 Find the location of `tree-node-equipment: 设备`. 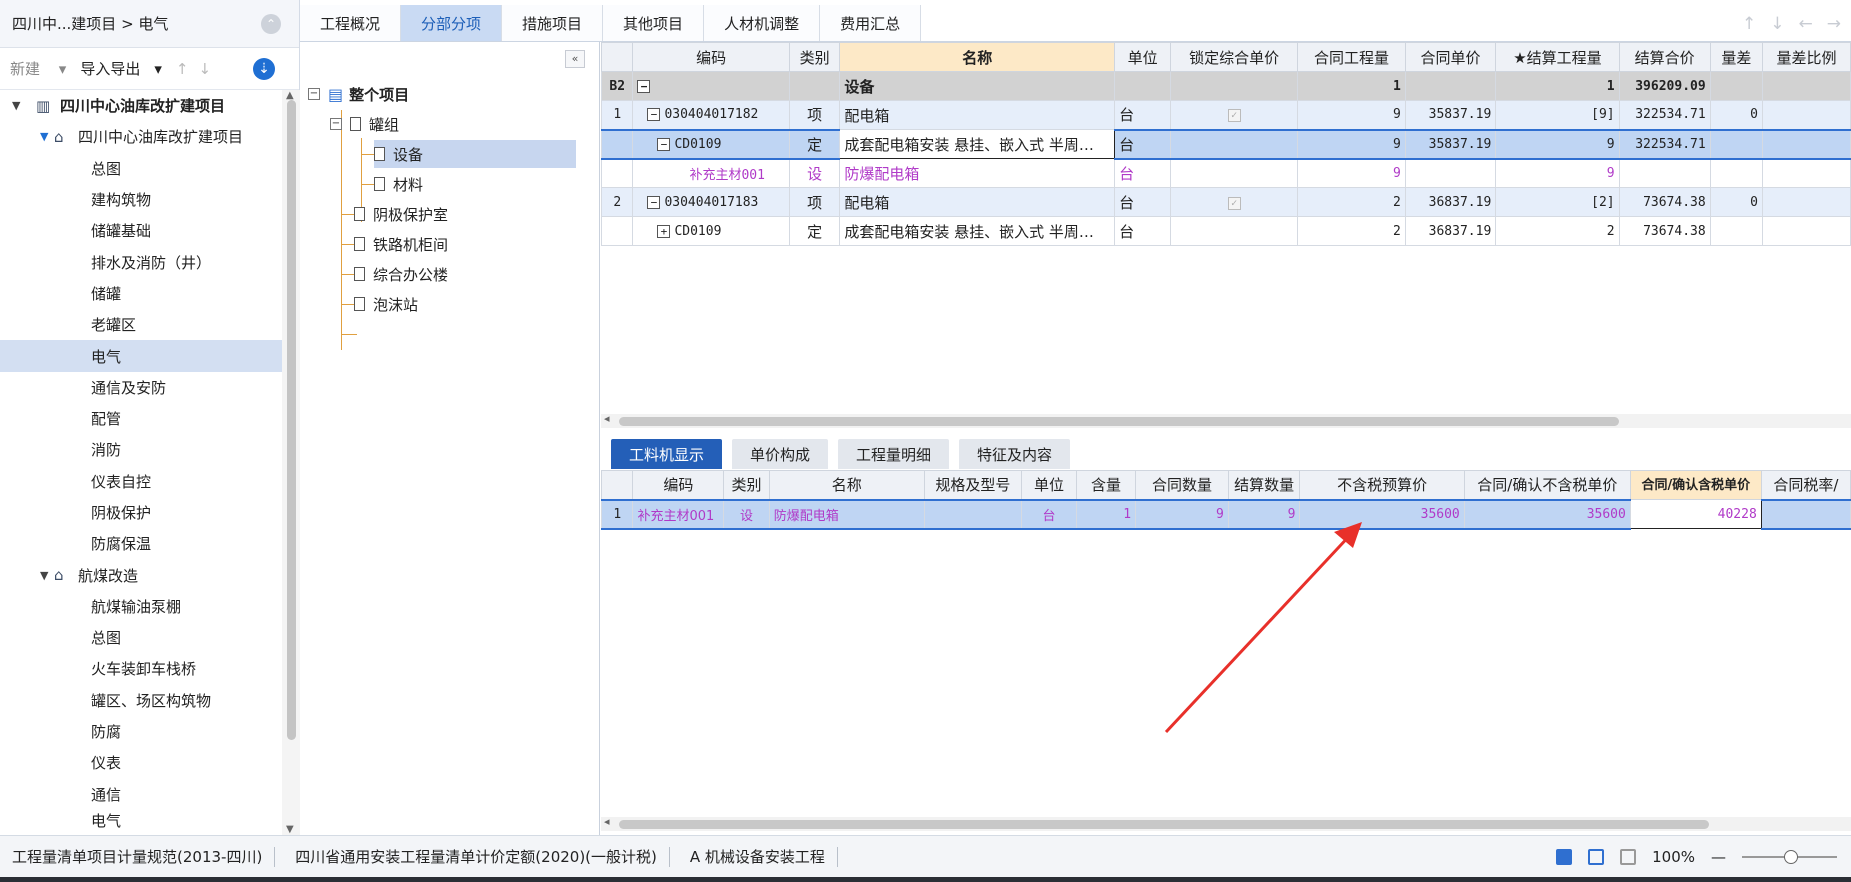

tree-node-equipment: 设备 is located at coordinates (475, 154).